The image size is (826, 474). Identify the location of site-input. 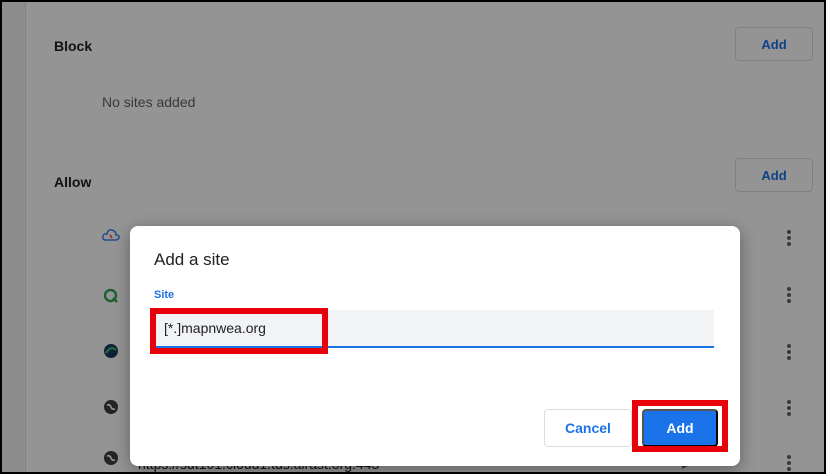
(434, 329).